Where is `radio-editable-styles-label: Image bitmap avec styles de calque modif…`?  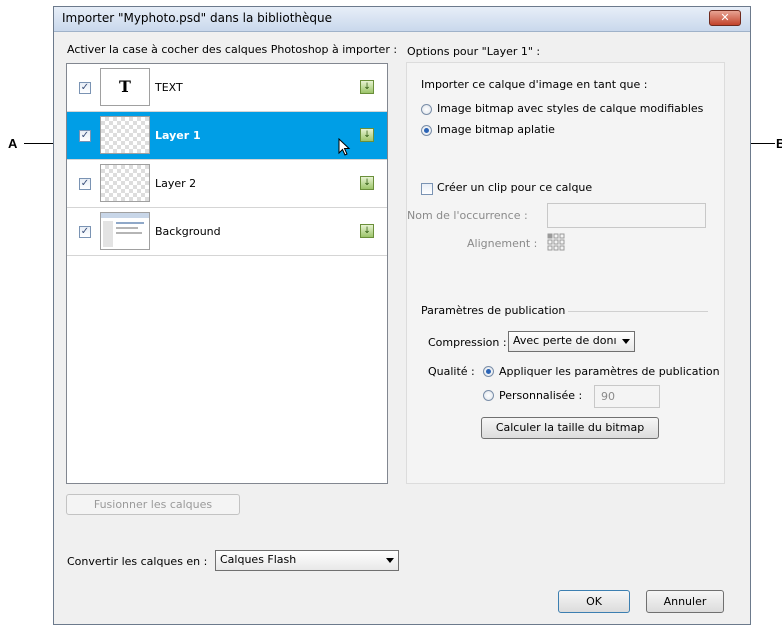 radio-editable-styles-label: Image bitmap avec styles de calque modif… is located at coordinates (570, 108).